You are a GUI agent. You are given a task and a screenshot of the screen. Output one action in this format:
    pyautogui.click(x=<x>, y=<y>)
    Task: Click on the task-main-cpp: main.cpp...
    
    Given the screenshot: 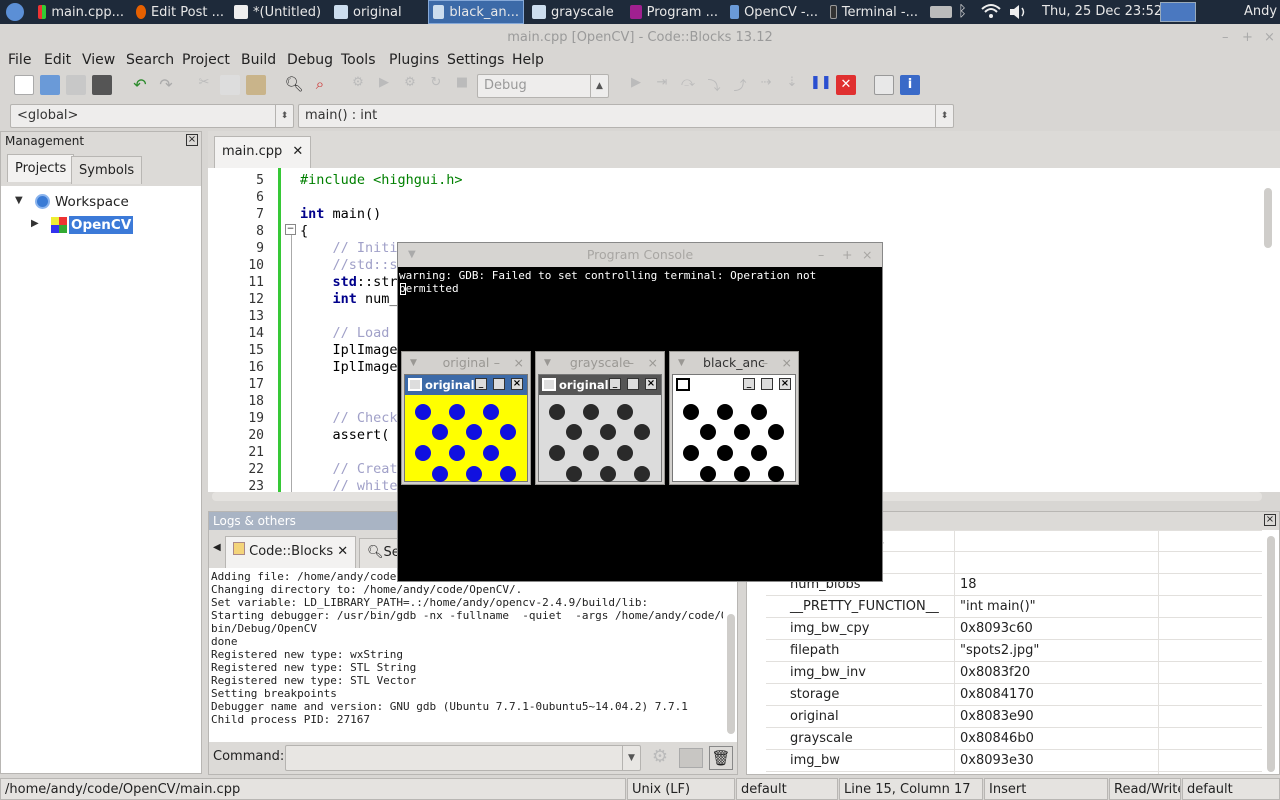 What is the action you would take?
    pyautogui.click(x=81, y=12)
    